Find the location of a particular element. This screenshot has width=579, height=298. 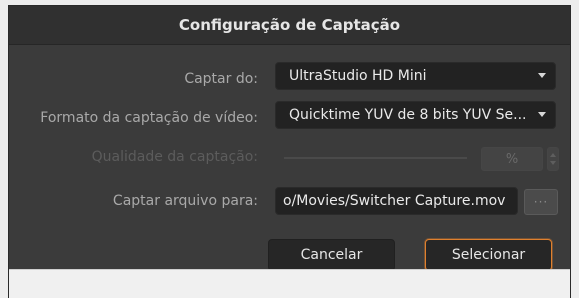

up-down-arrows-icon is located at coordinates (553, 159).